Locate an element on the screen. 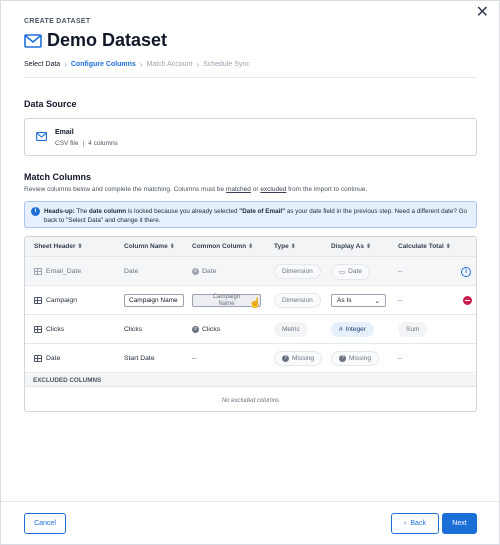 The image size is (500, 545). data-source-heading: Data Source is located at coordinates (50, 104).